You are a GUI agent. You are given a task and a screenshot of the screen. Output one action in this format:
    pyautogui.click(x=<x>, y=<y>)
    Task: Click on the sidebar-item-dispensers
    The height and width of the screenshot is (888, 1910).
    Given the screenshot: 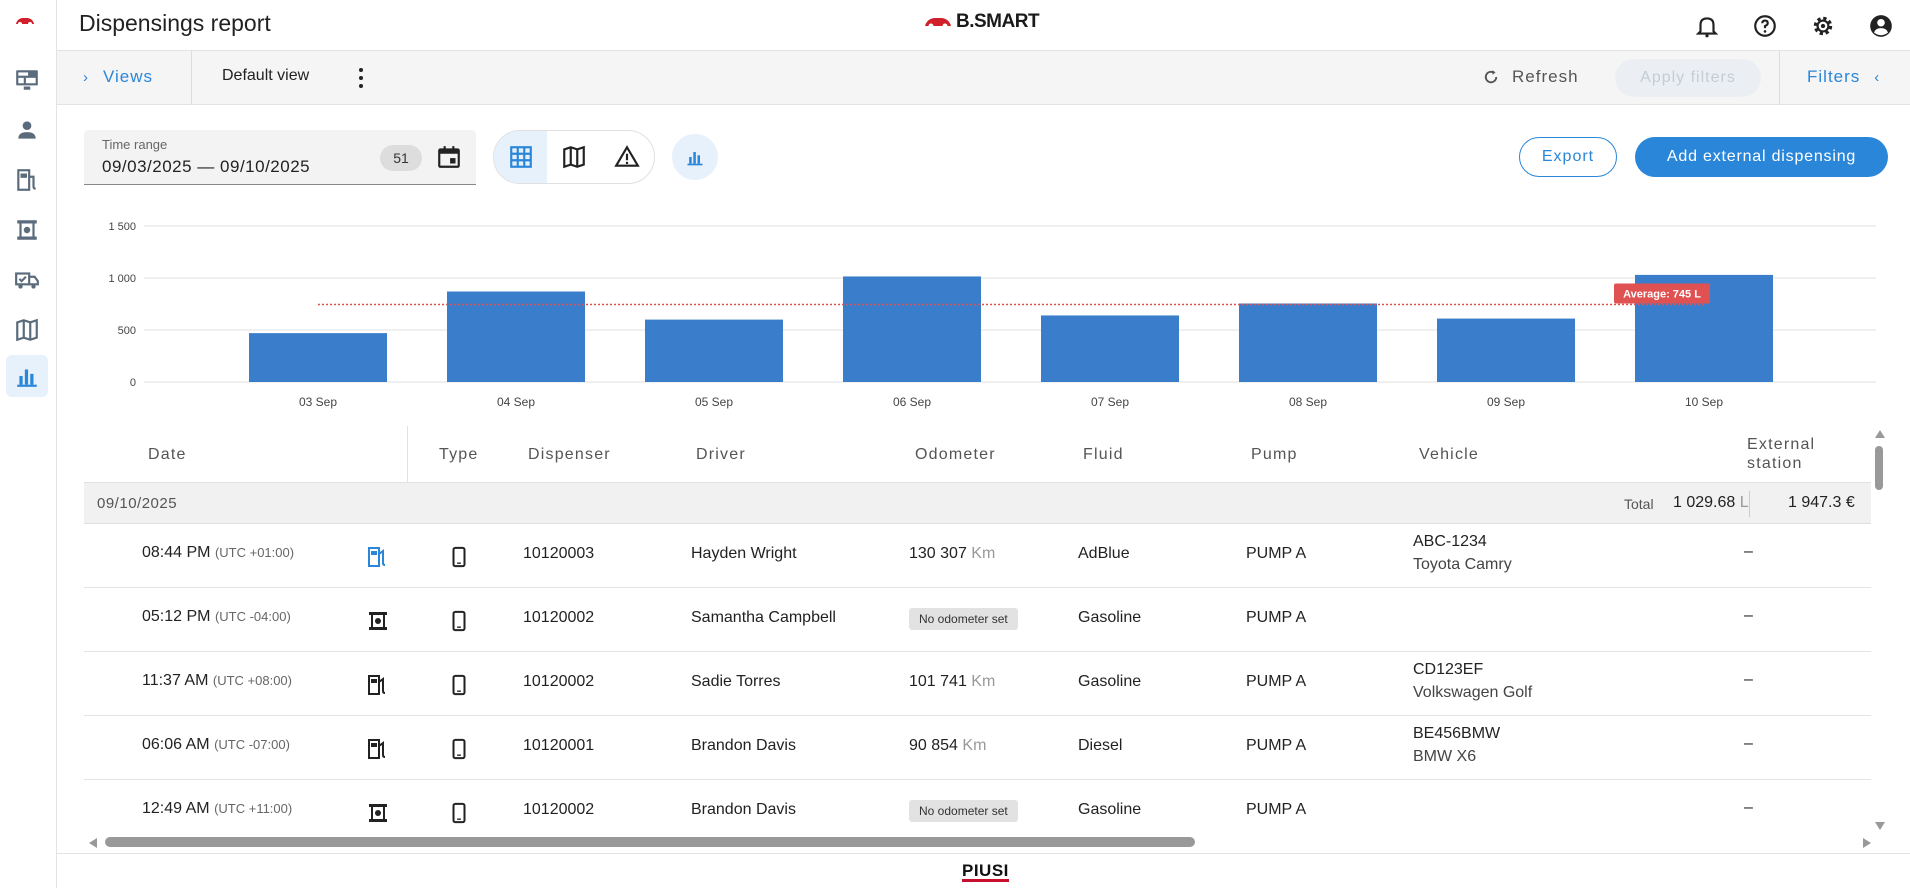 What is the action you would take?
    pyautogui.click(x=27, y=230)
    